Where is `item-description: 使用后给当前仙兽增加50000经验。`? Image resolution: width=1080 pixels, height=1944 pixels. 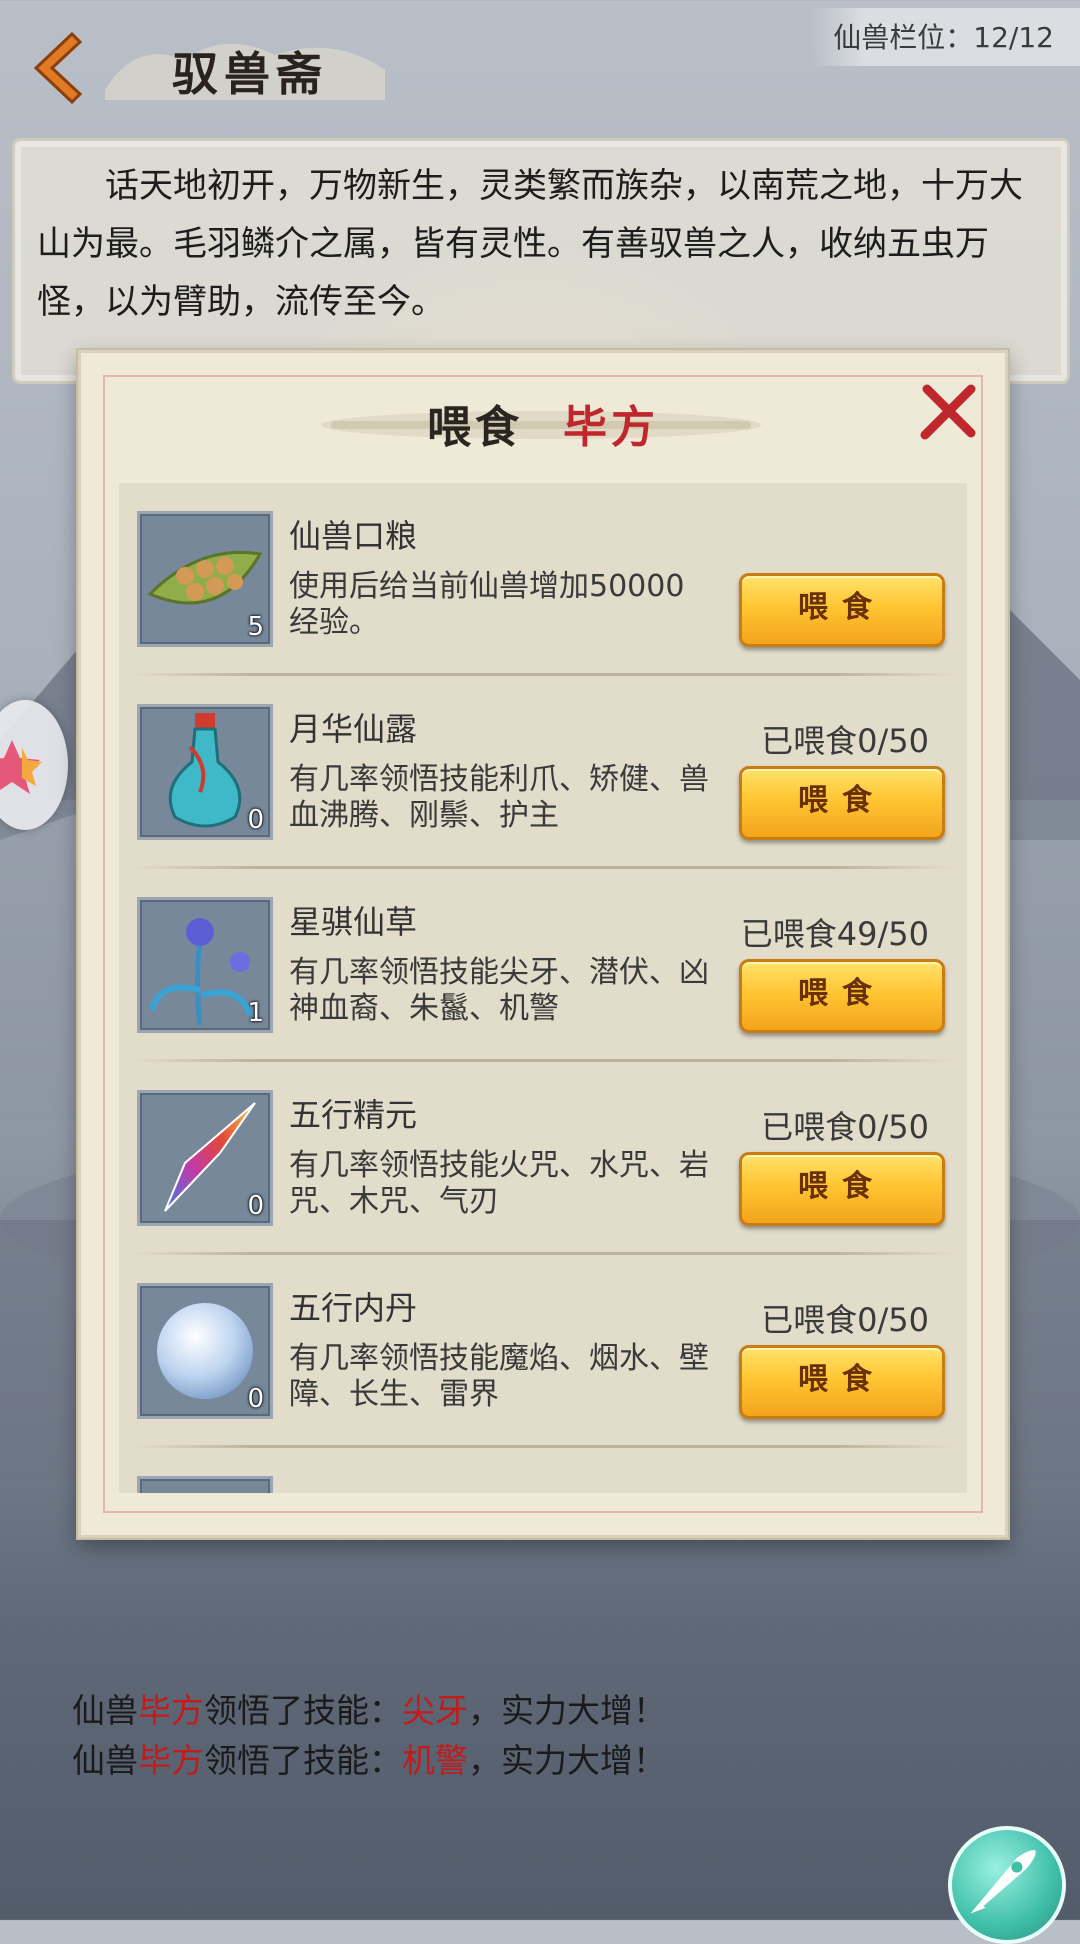
item-description: 使用后给当前仙兽增加50000经验。 is located at coordinates (487, 604).